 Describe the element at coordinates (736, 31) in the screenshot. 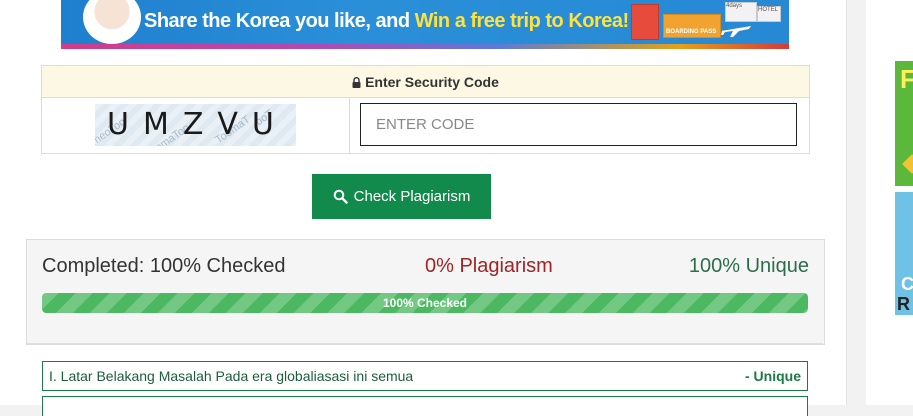

I see `airplane-icon` at that location.